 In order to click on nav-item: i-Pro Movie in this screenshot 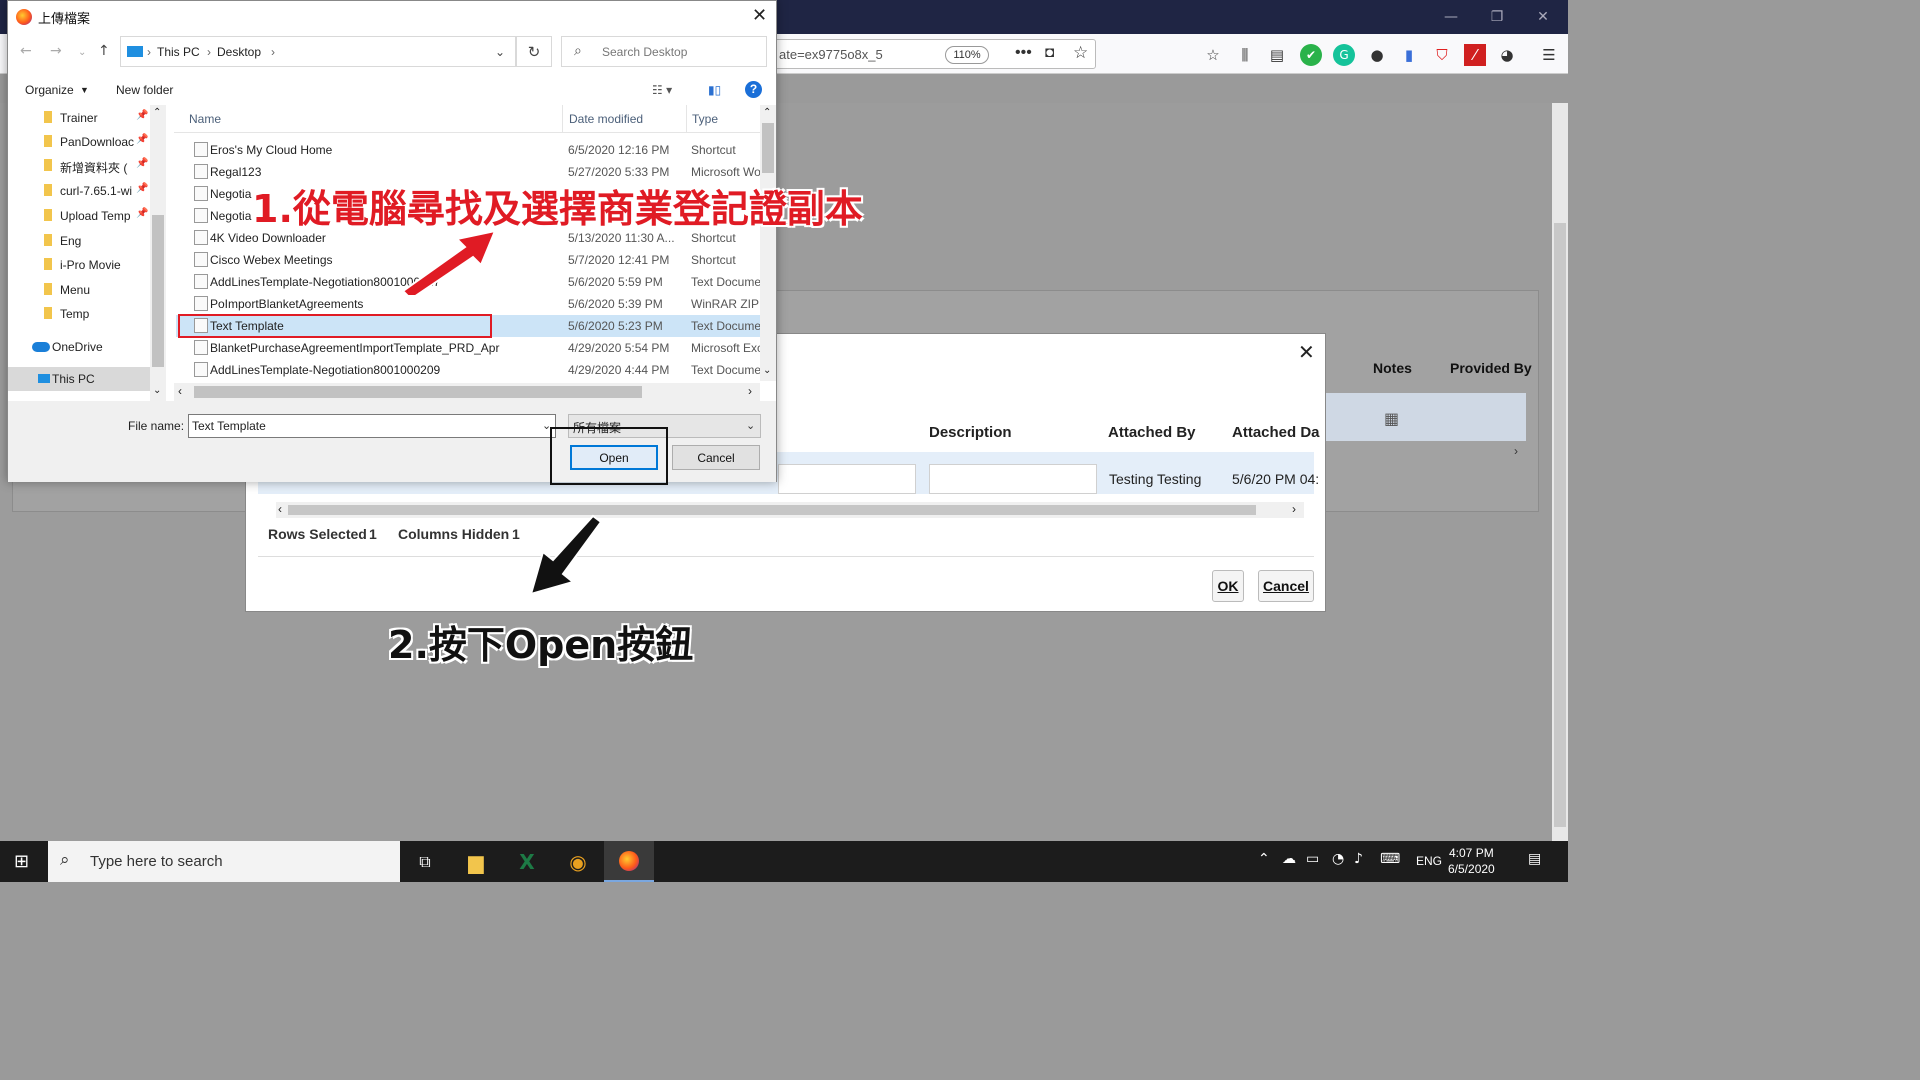, I will do `click(80, 265)`.